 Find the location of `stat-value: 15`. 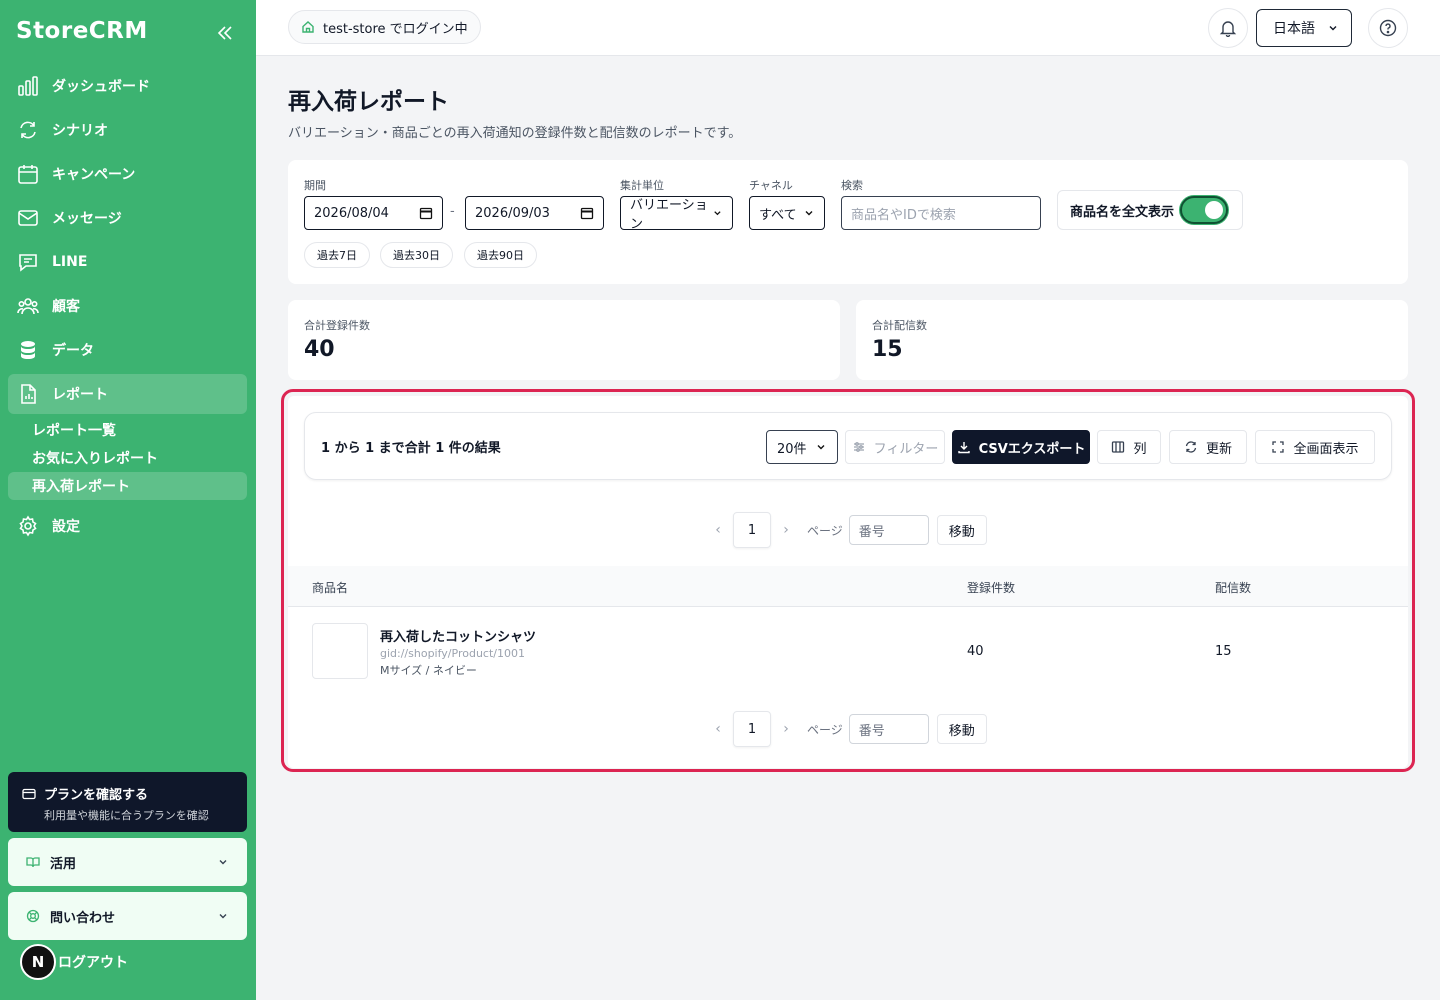

stat-value: 15 is located at coordinates (887, 349).